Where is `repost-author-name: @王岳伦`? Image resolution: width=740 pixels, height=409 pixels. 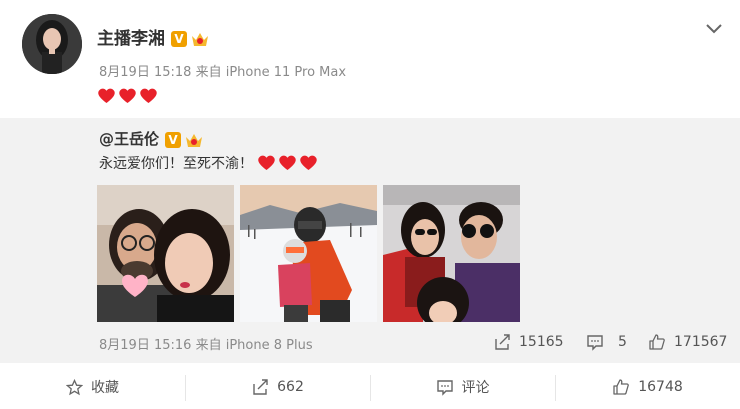
repost-author-name: @王岳伦 is located at coordinates (129, 139).